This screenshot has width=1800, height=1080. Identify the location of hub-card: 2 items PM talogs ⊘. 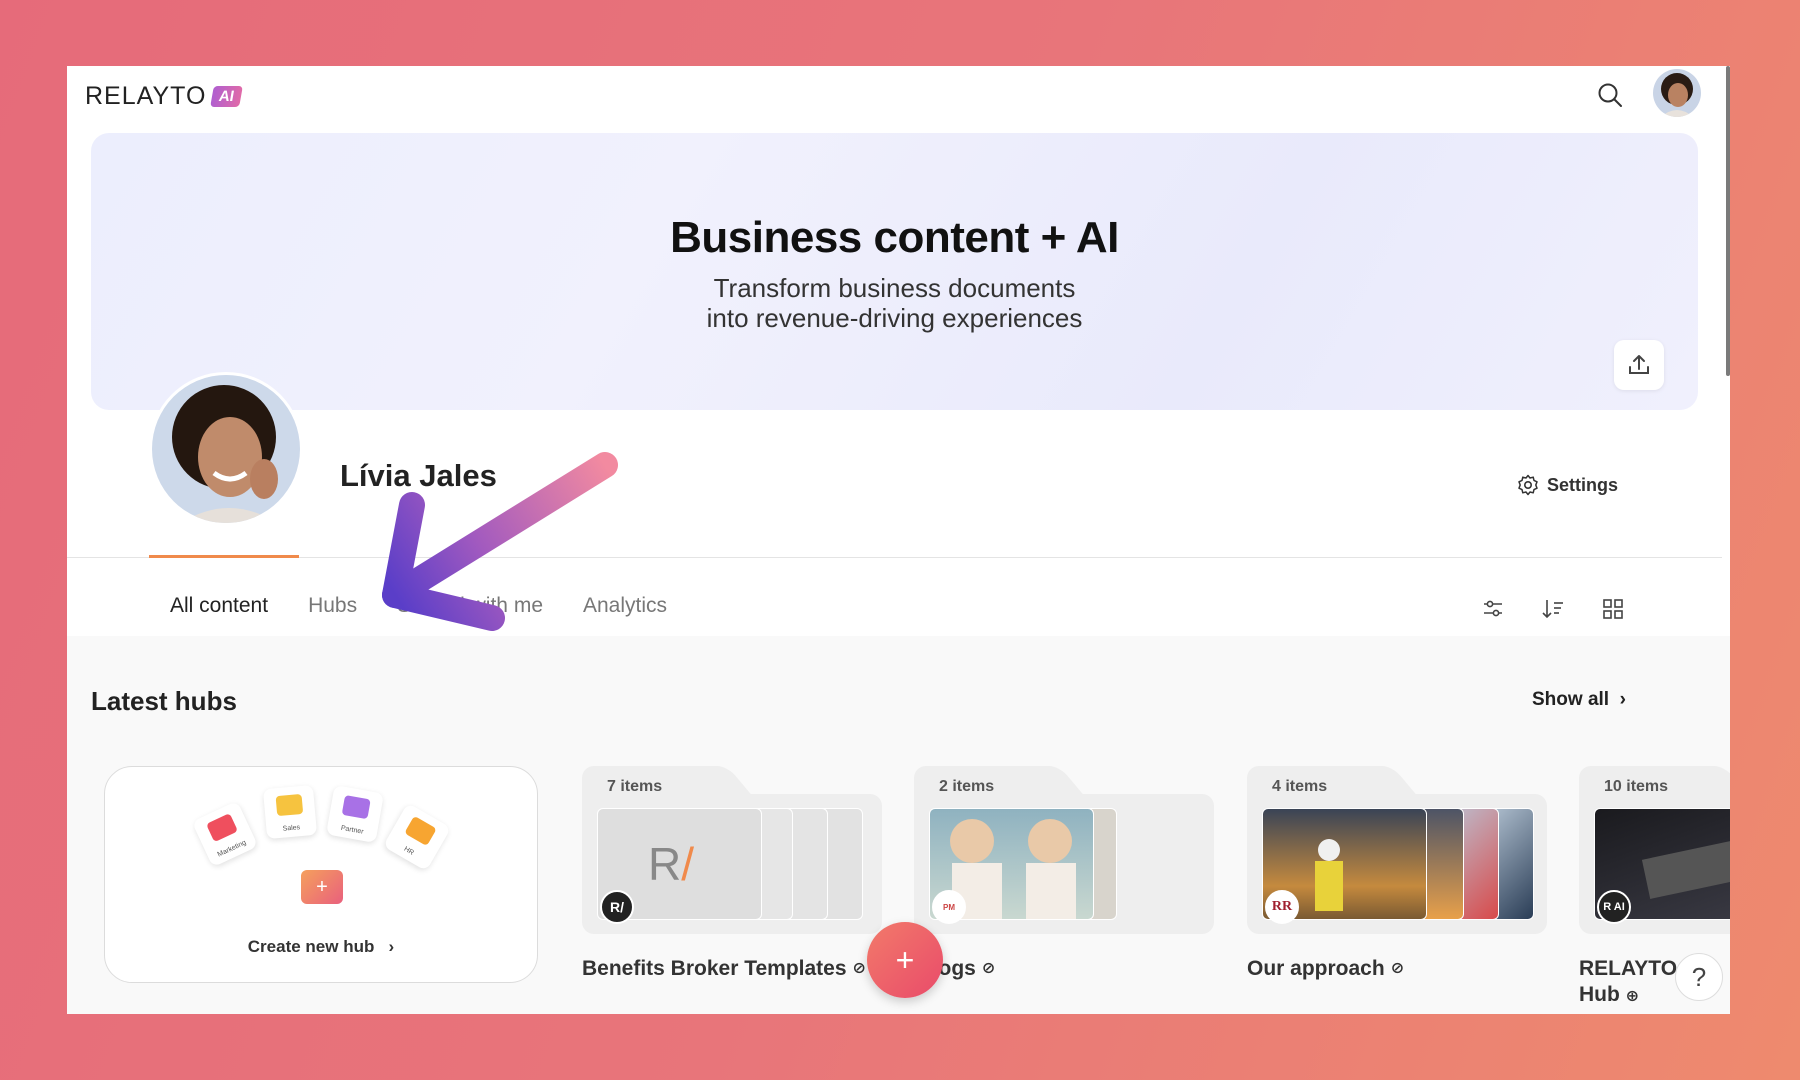
(1064, 874).